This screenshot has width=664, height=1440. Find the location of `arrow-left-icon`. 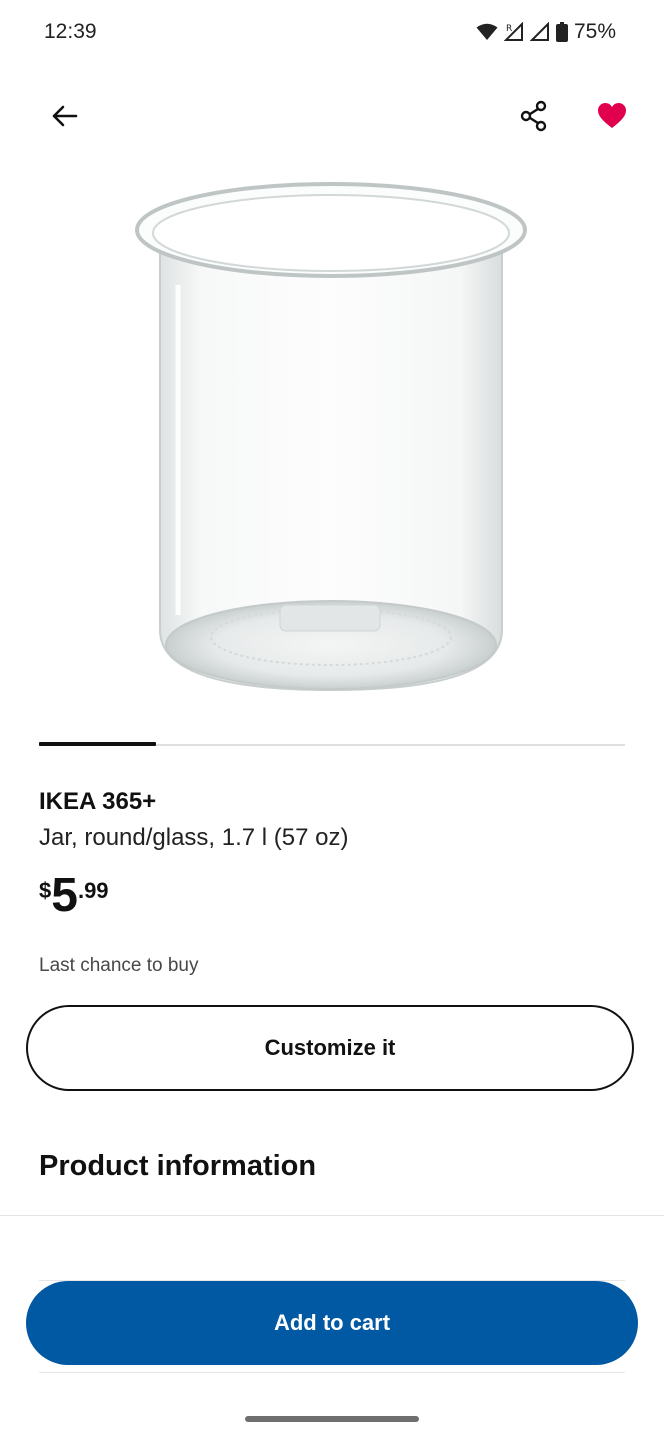

arrow-left-icon is located at coordinates (64, 118).